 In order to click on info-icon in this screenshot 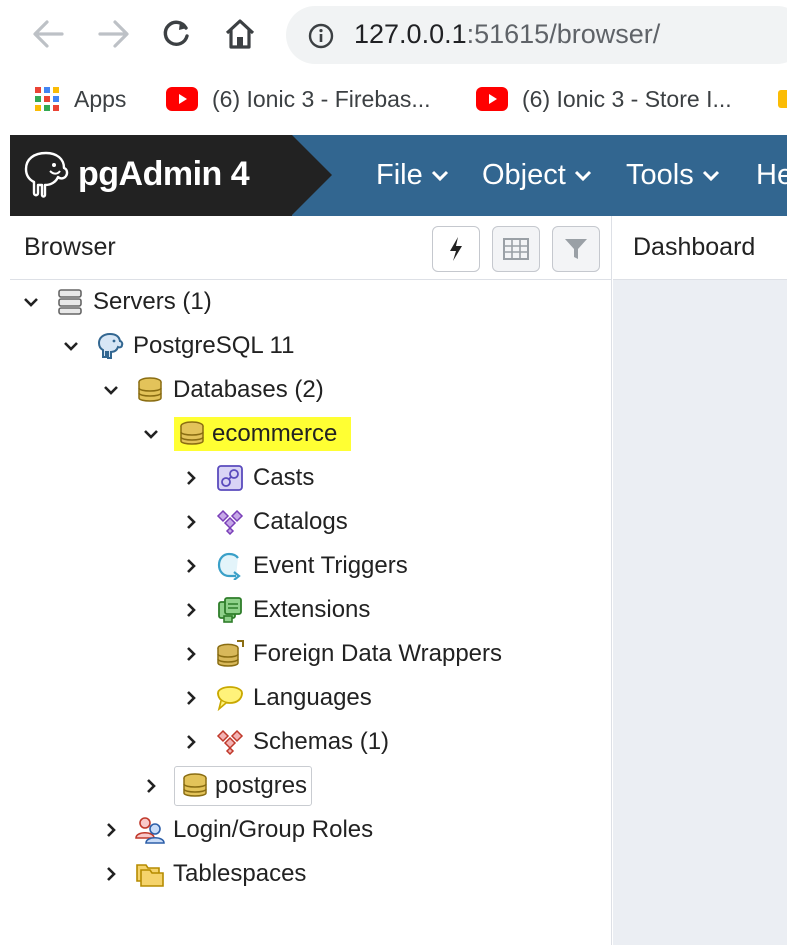, I will do `click(321, 36)`.